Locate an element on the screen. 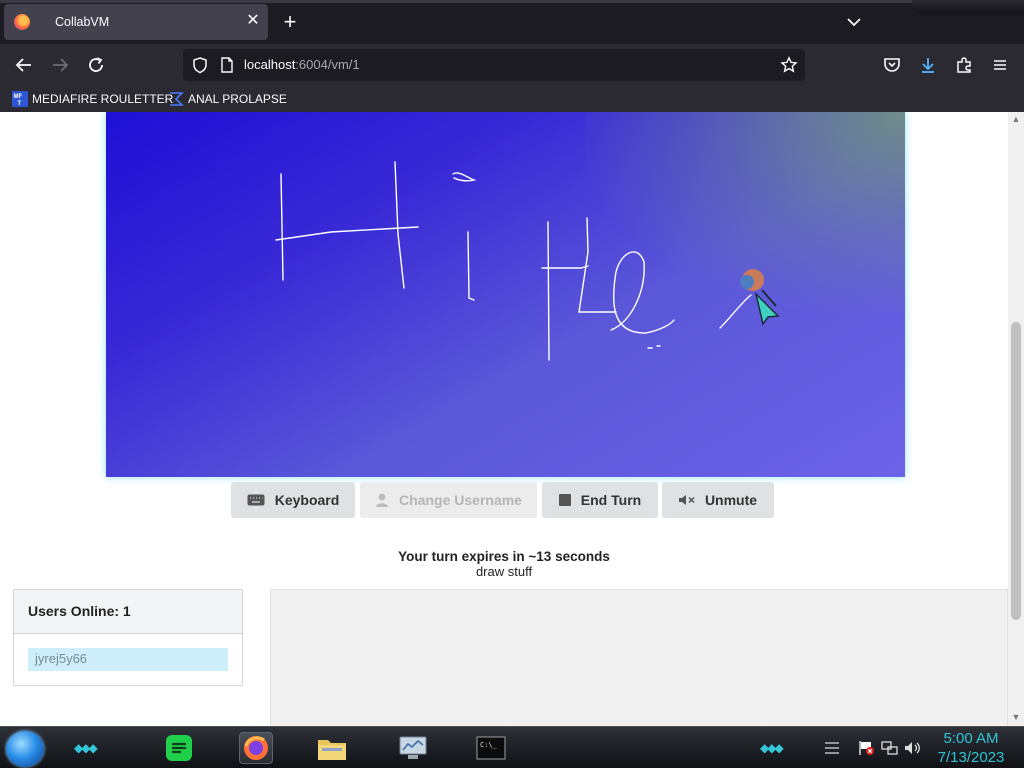  vm-drawing is located at coordinates (527, 261).